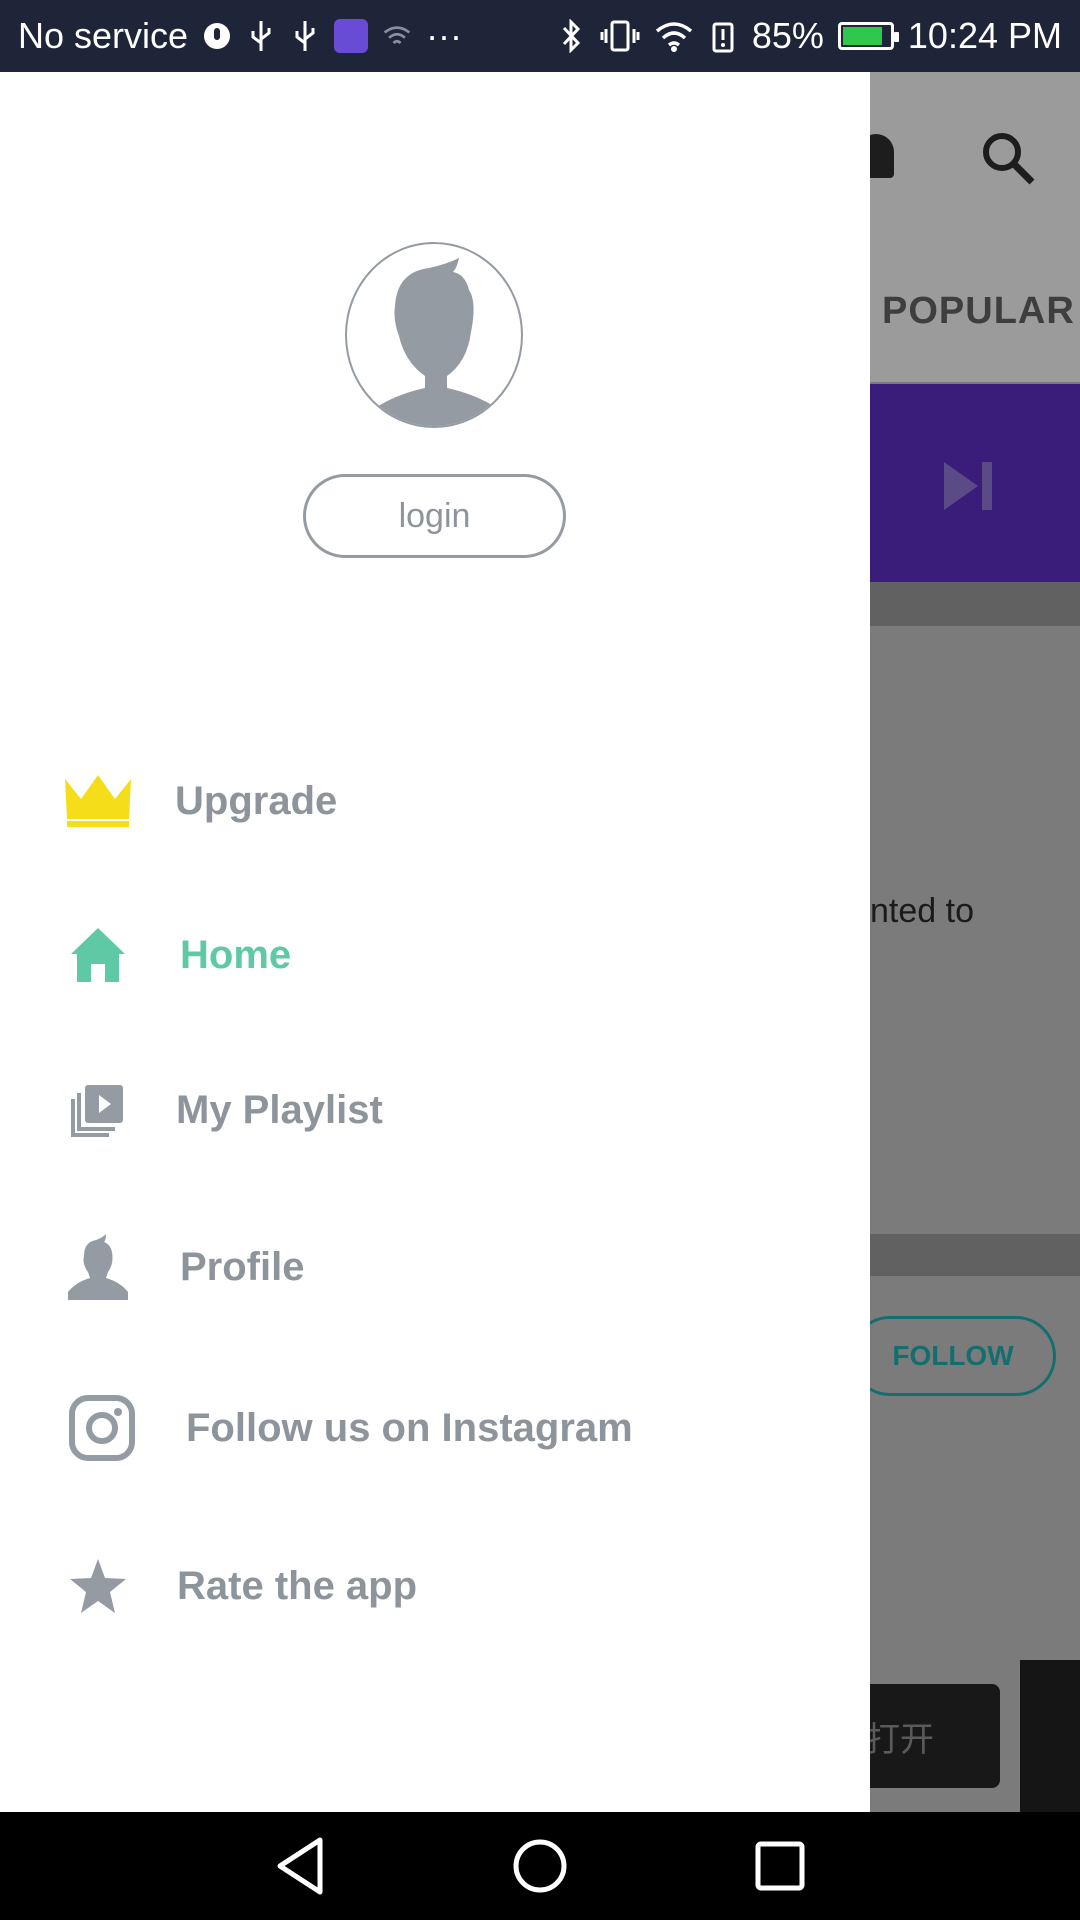 Image resolution: width=1080 pixels, height=1920 pixels. Describe the element at coordinates (279, 1109) in the screenshot. I see `menu-label-my-playlist: My Playlist` at that location.